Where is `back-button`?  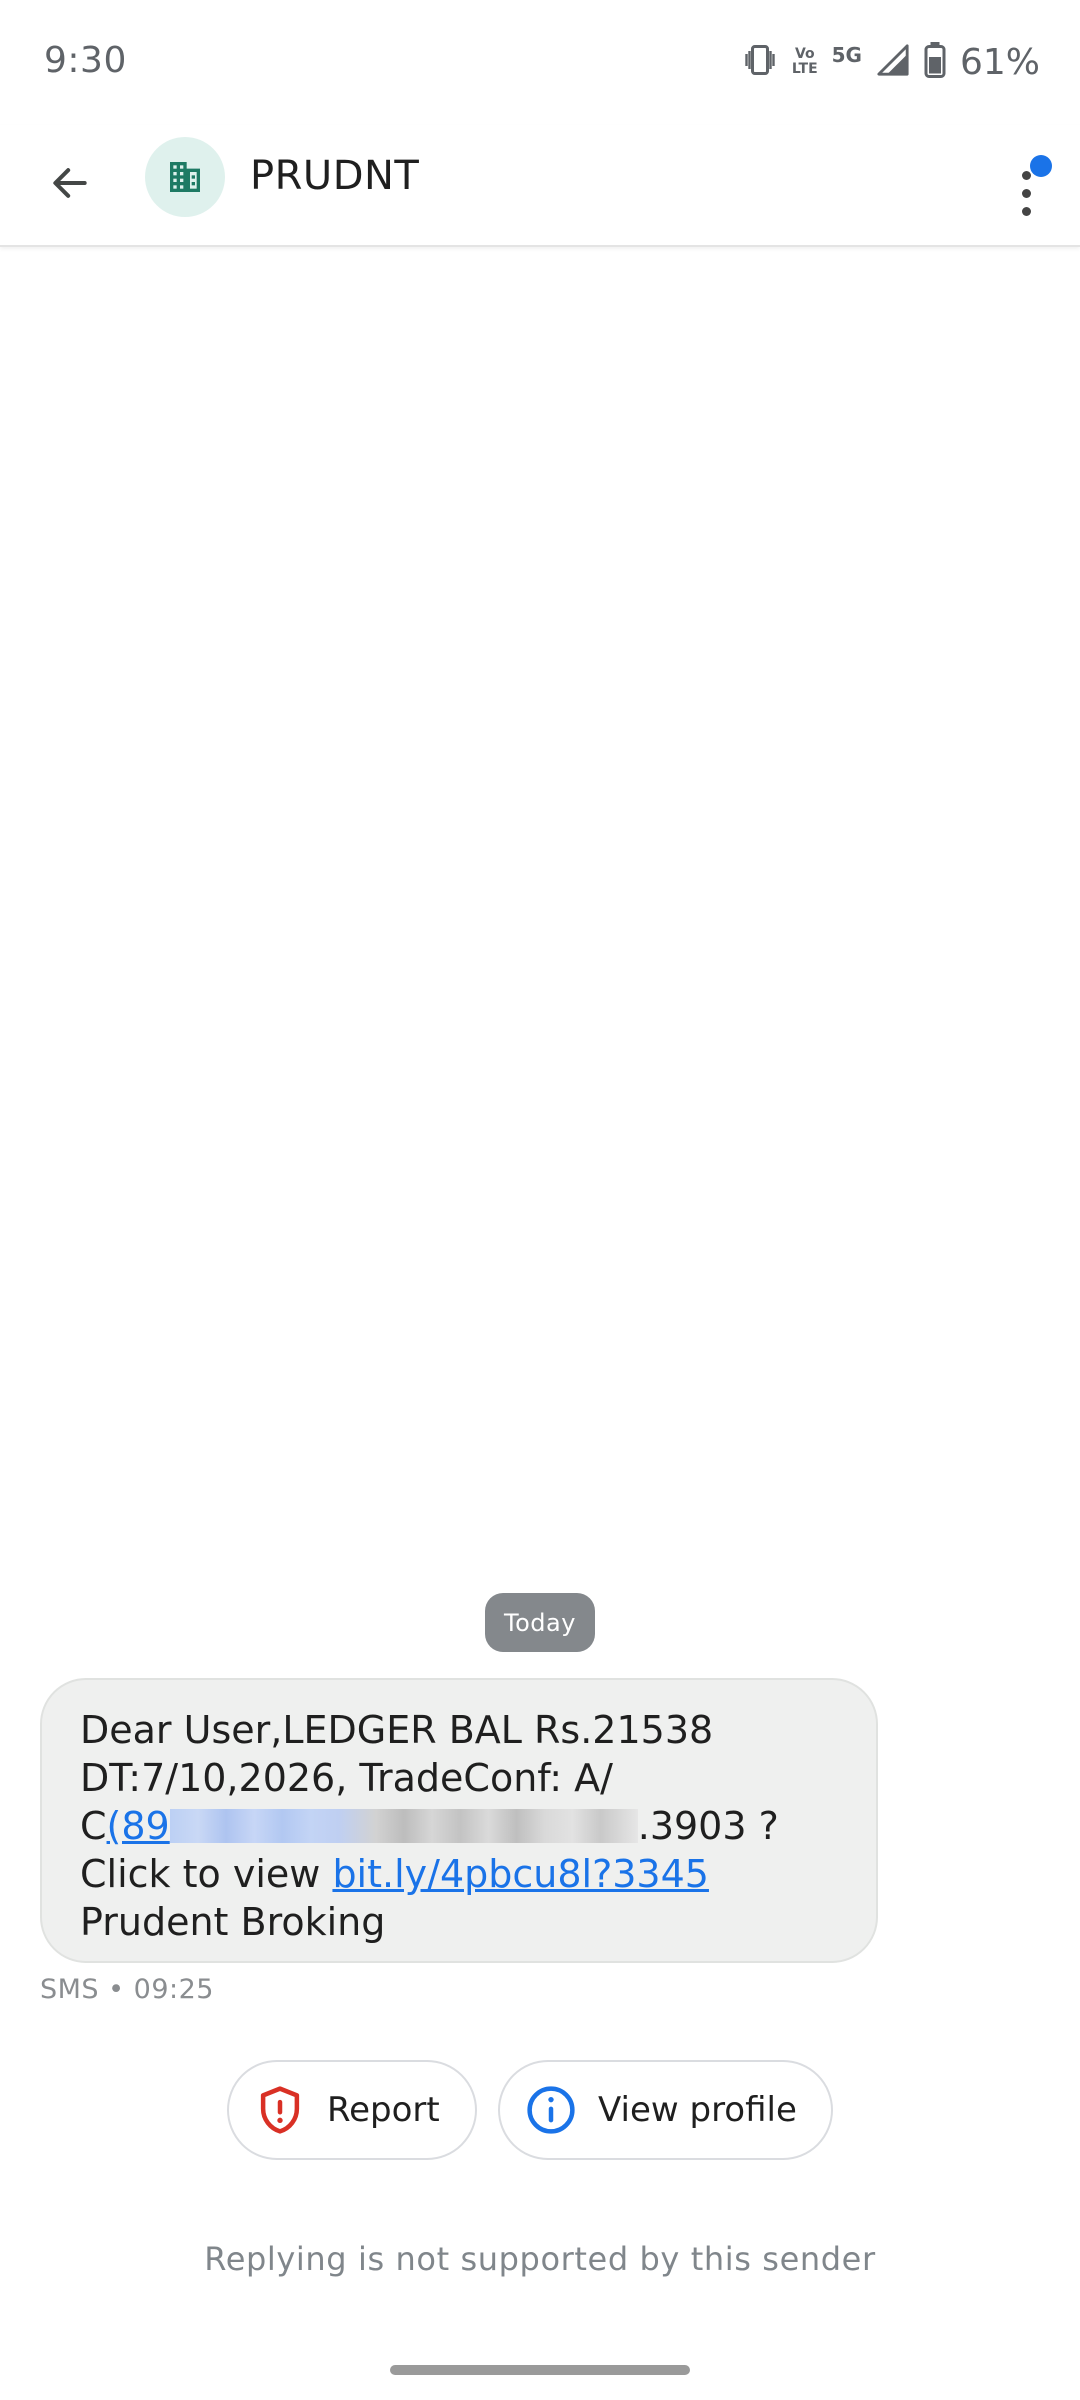
back-button is located at coordinates (70, 183).